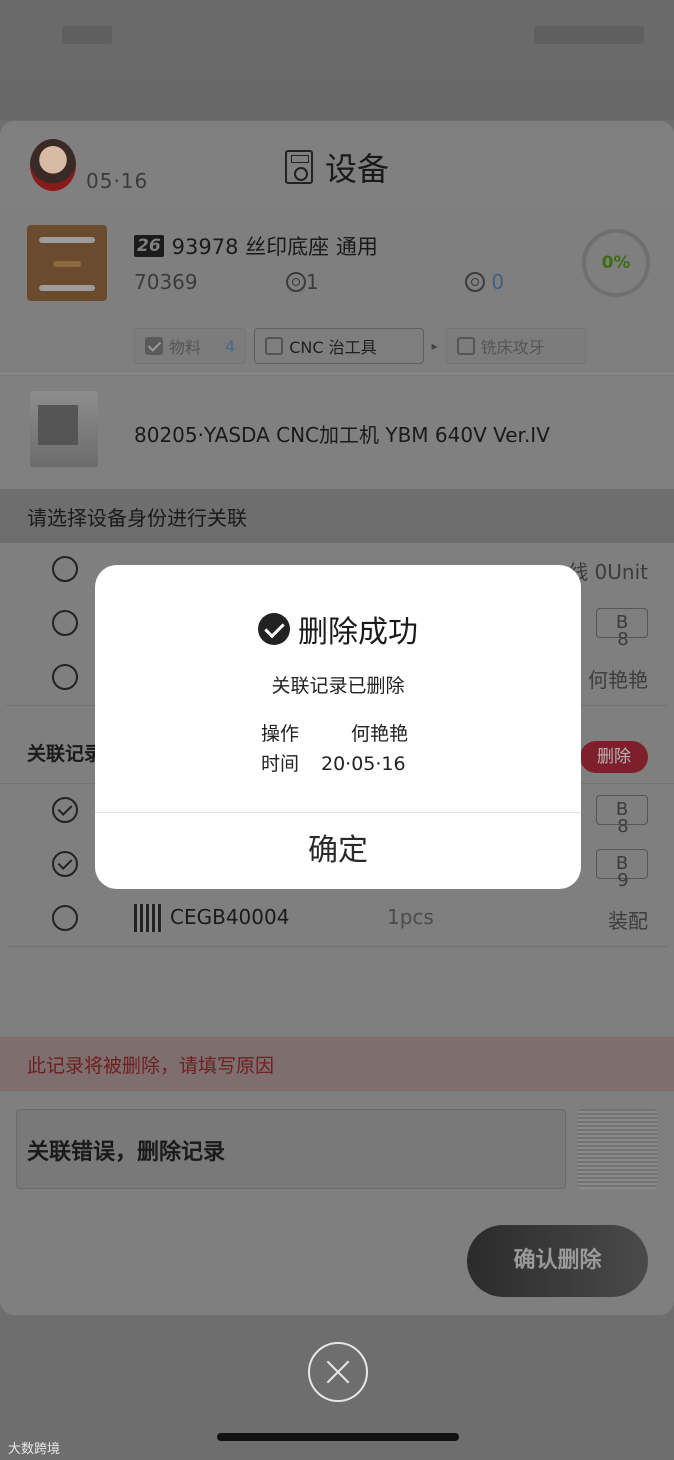  What do you see at coordinates (280, 764) in the screenshot?
I see `time-label: 时间` at bounding box center [280, 764].